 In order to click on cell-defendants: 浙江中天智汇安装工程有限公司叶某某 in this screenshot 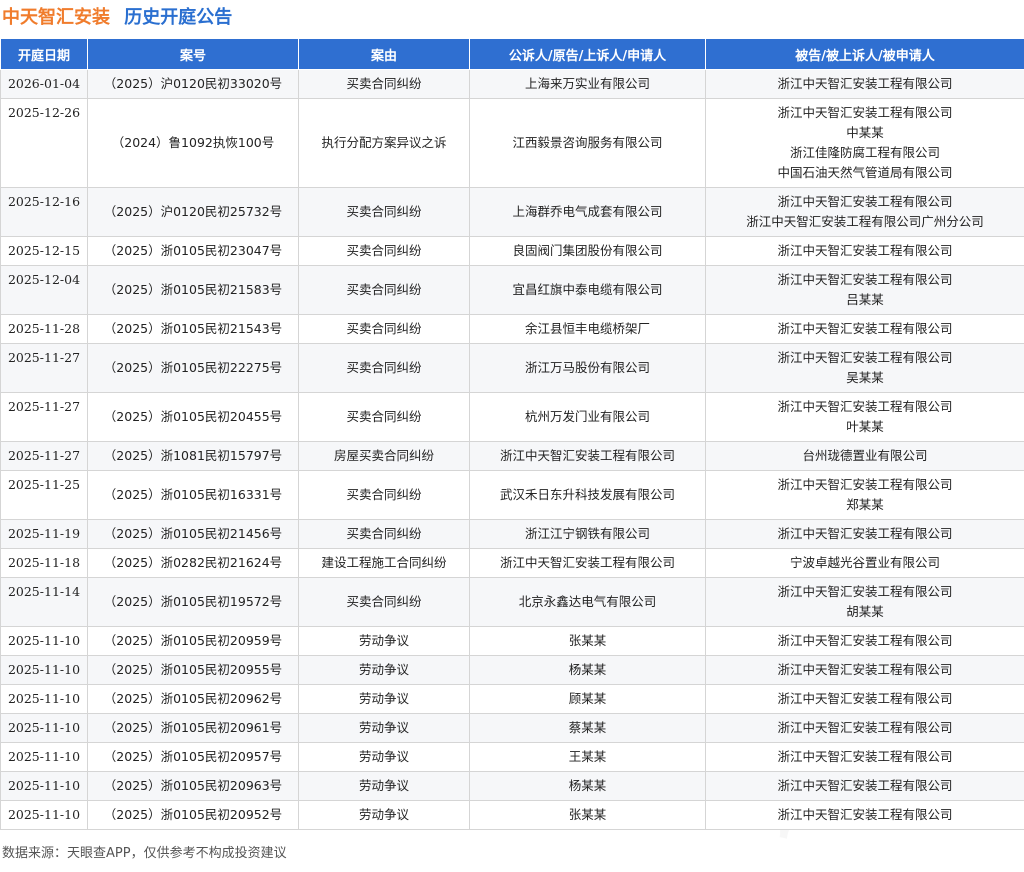, I will do `click(865, 417)`.